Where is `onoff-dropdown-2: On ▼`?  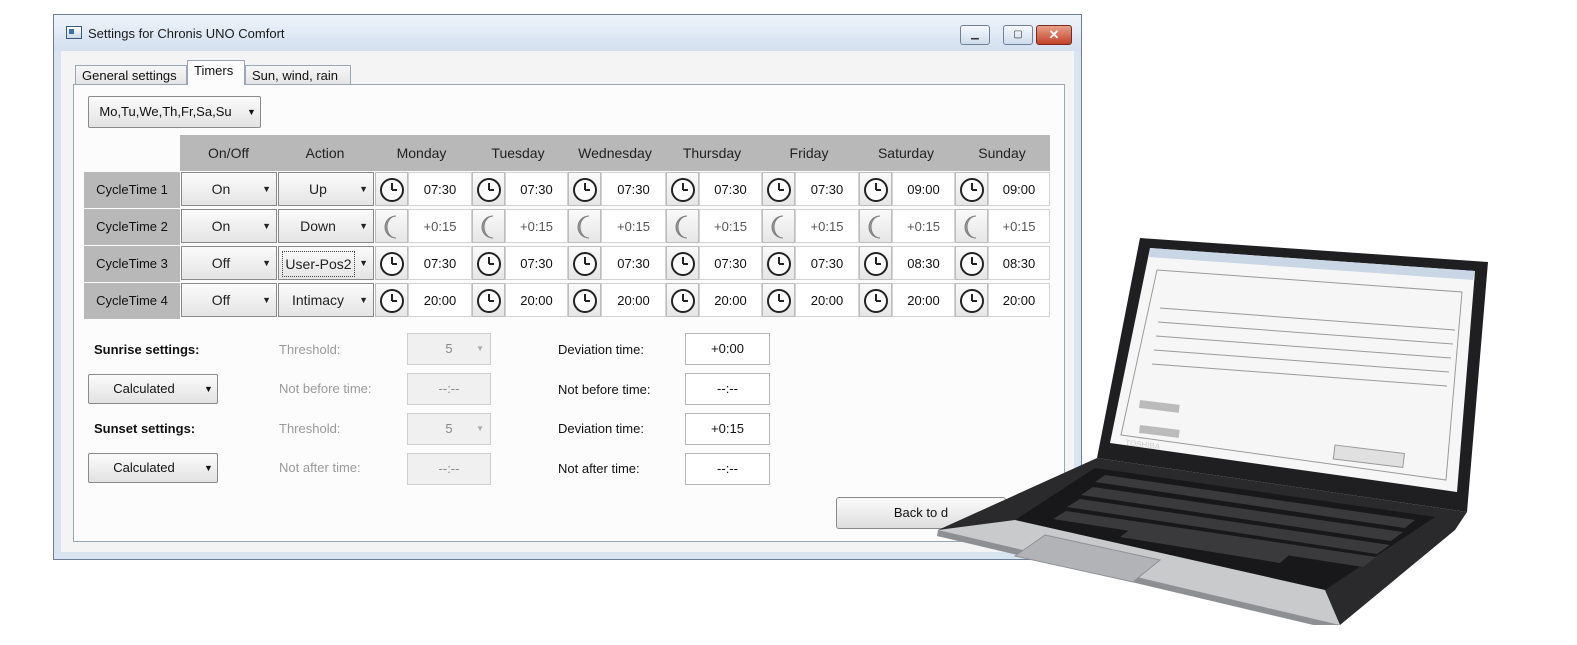 onoff-dropdown-2: On ▼ is located at coordinates (229, 226).